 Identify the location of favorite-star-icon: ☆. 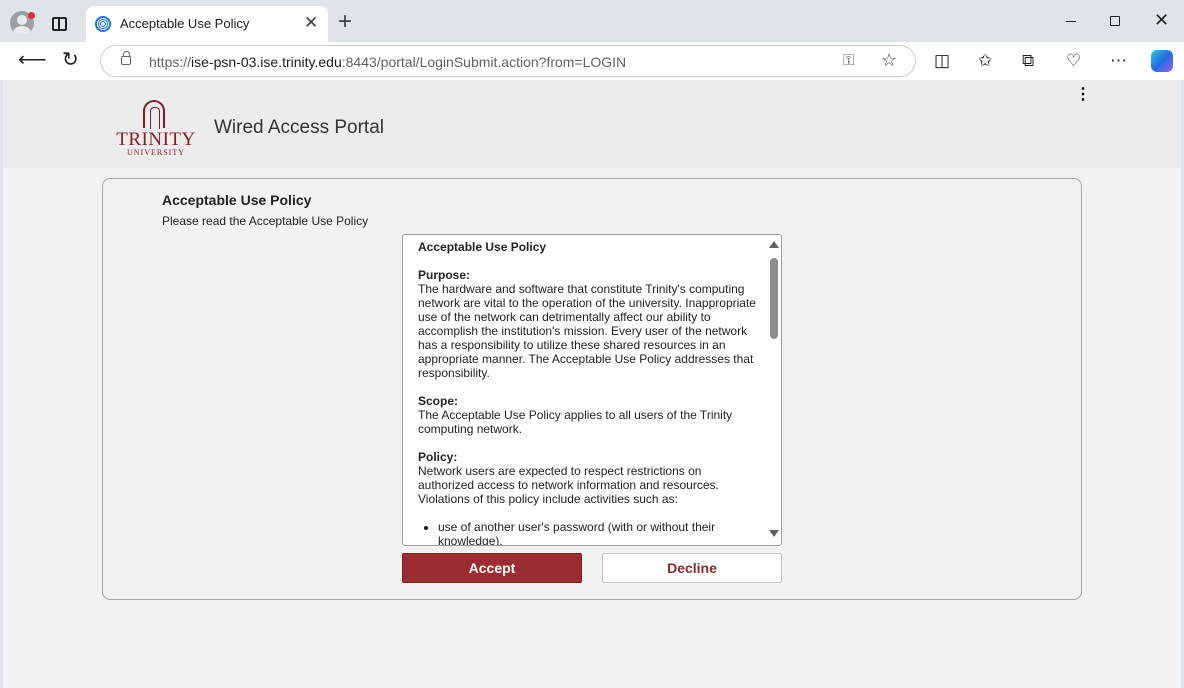
(889, 60).